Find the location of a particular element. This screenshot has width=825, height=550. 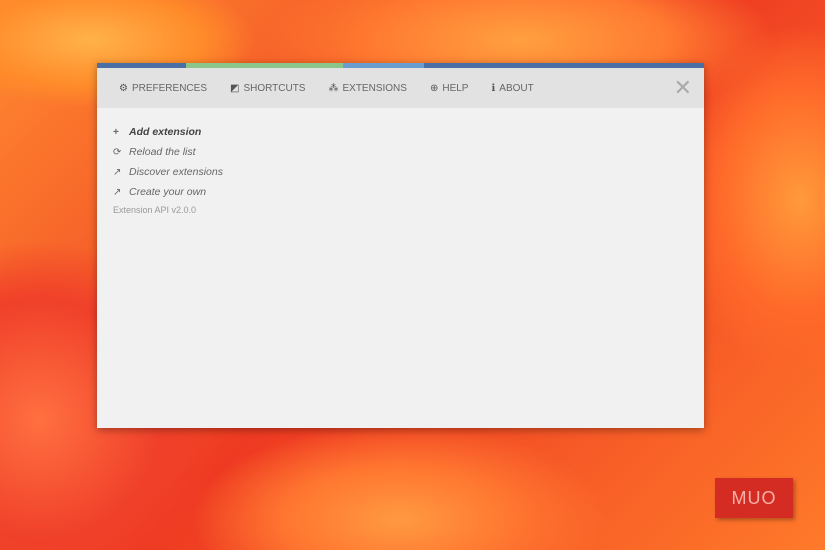

shortcut-icon: ◩ is located at coordinates (234, 88).